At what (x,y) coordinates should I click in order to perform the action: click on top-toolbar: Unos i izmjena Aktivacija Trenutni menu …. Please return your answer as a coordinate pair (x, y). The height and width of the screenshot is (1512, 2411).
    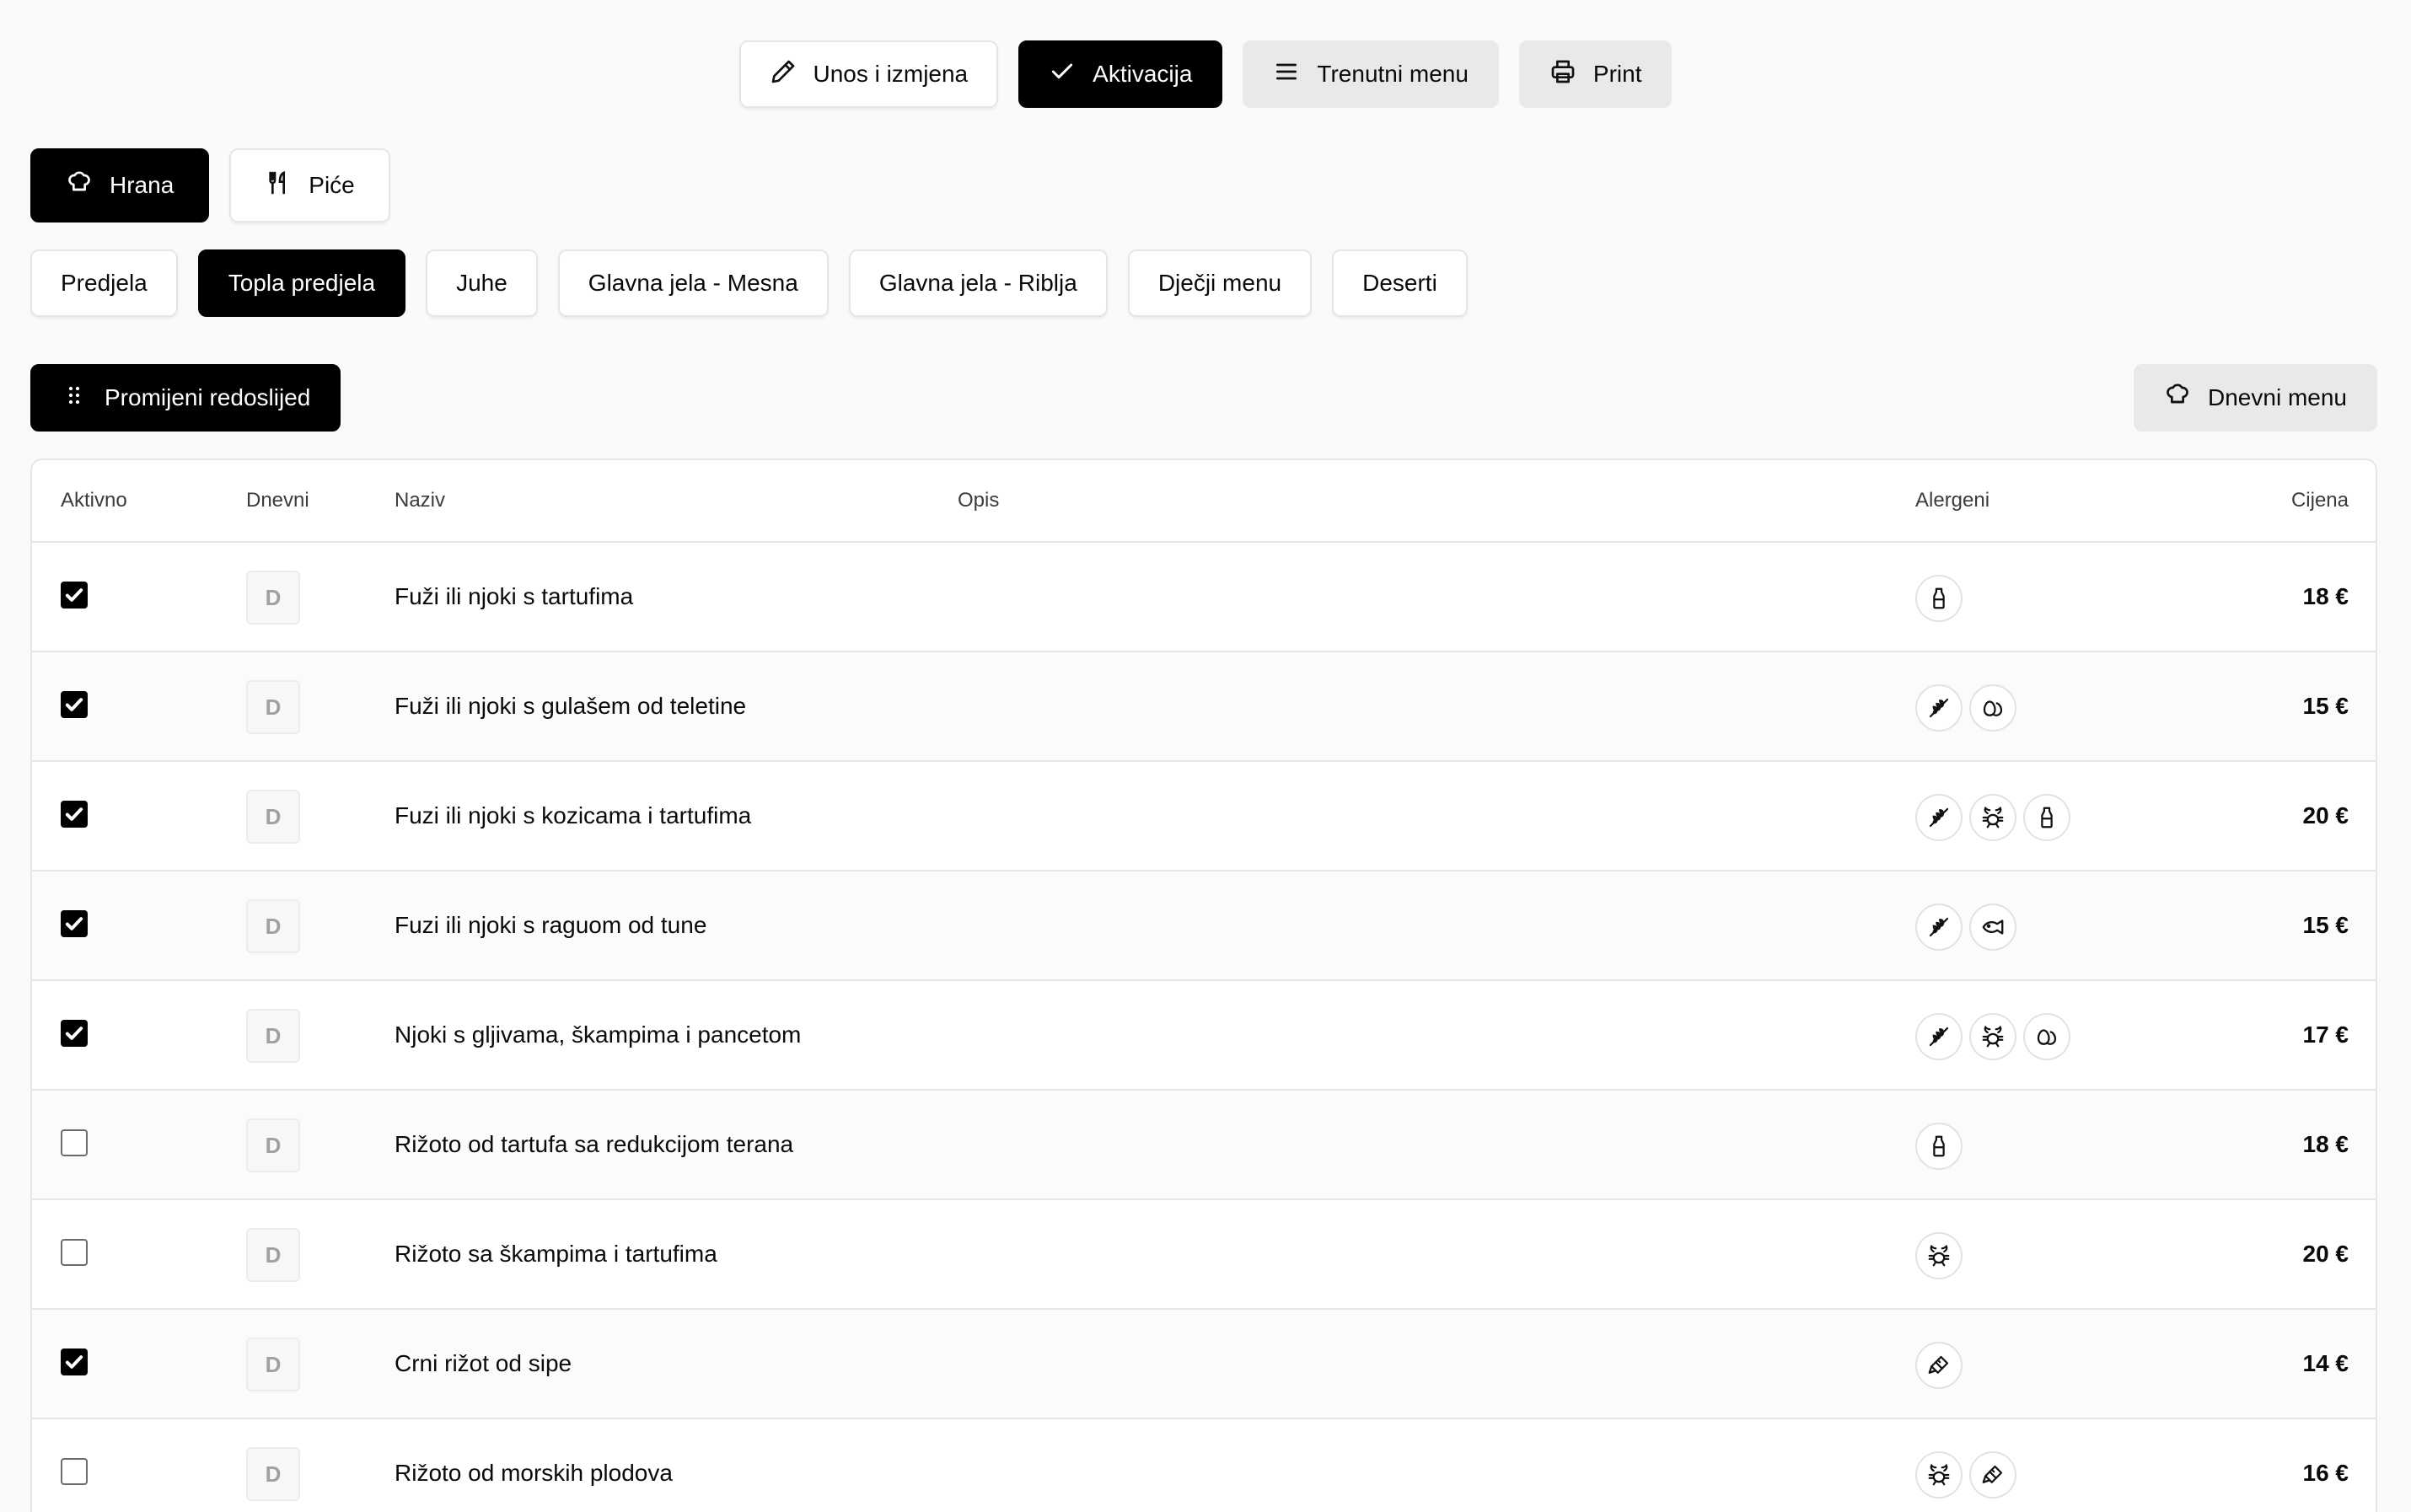
    Looking at the image, I should click on (1205, 74).